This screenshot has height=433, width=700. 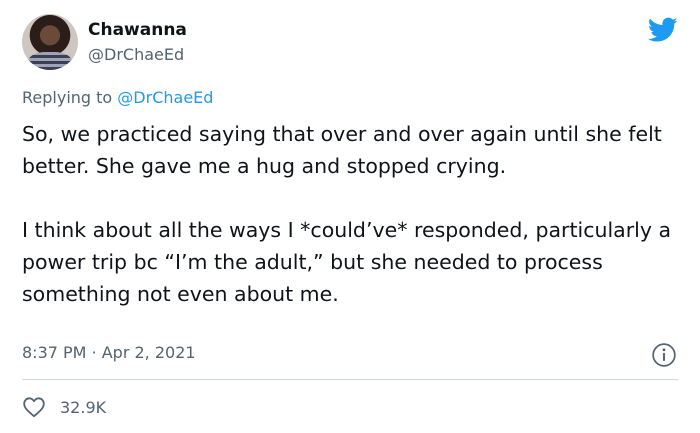 What do you see at coordinates (70, 97) in the screenshot?
I see `replying-prefix: Replying to` at bounding box center [70, 97].